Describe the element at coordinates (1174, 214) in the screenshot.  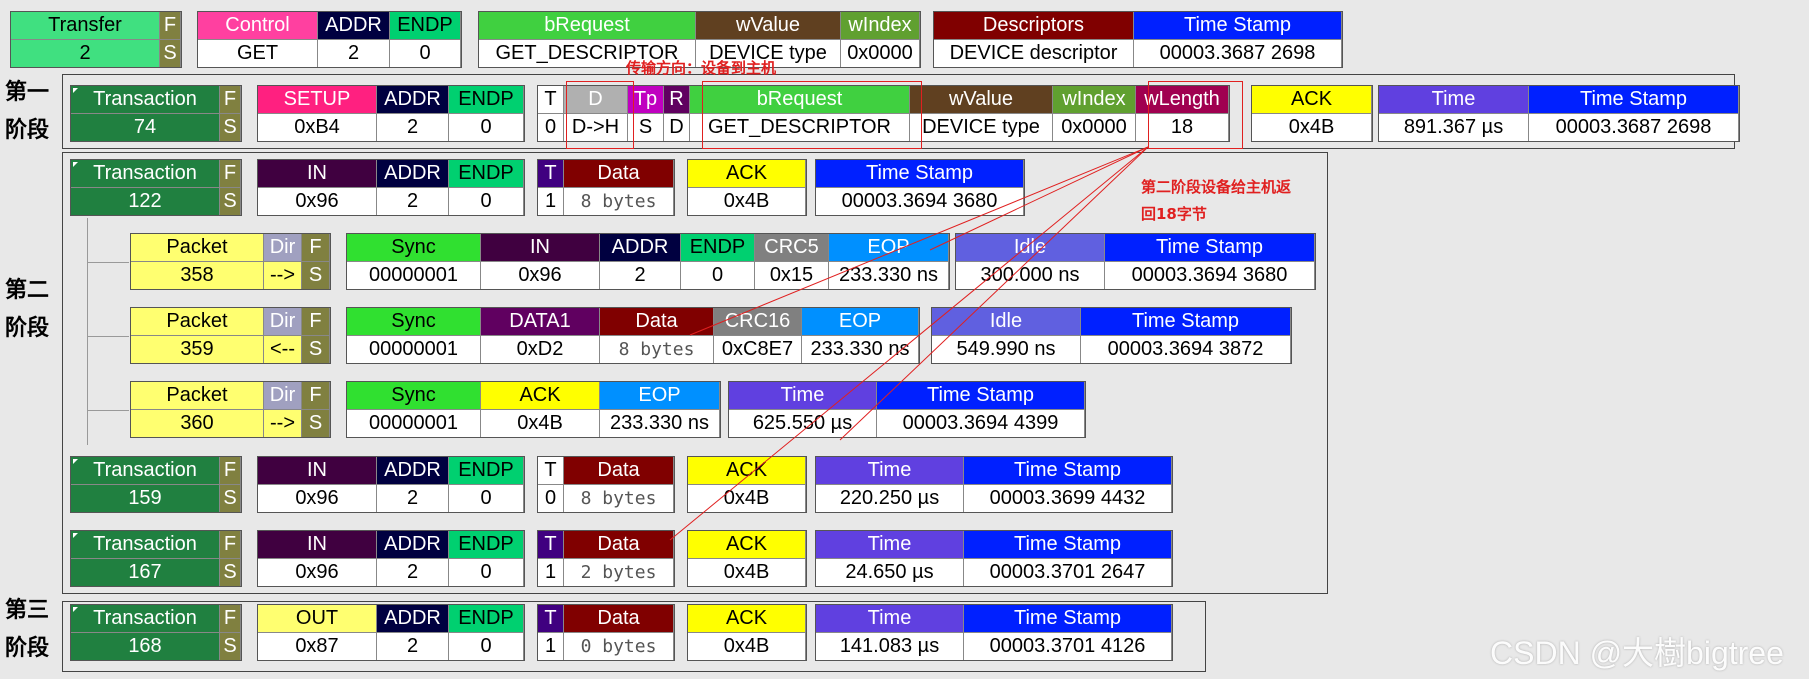
I see `stage2-annotation-line2: 回18字节` at that location.